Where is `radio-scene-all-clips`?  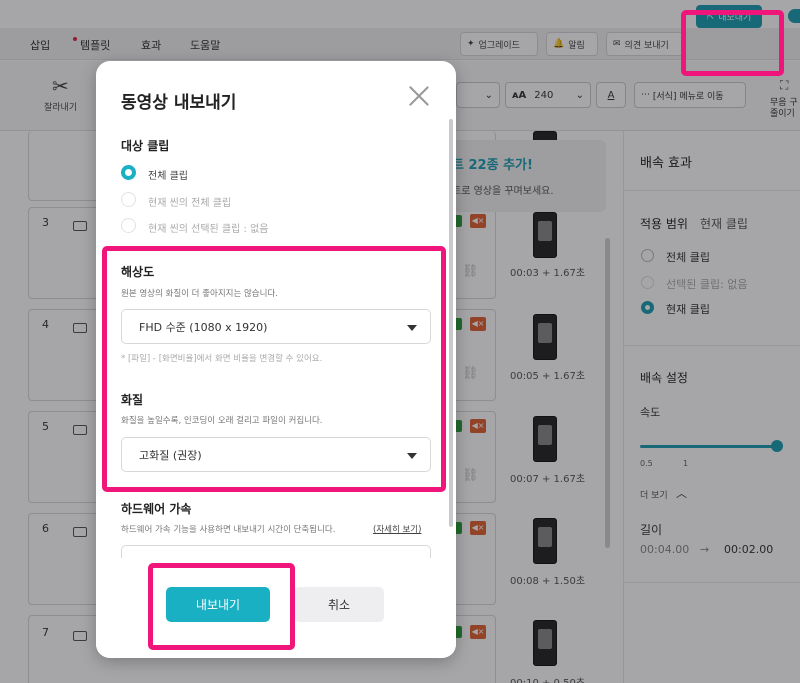 radio-scene-all-clips is located at coordinates (128, 199).